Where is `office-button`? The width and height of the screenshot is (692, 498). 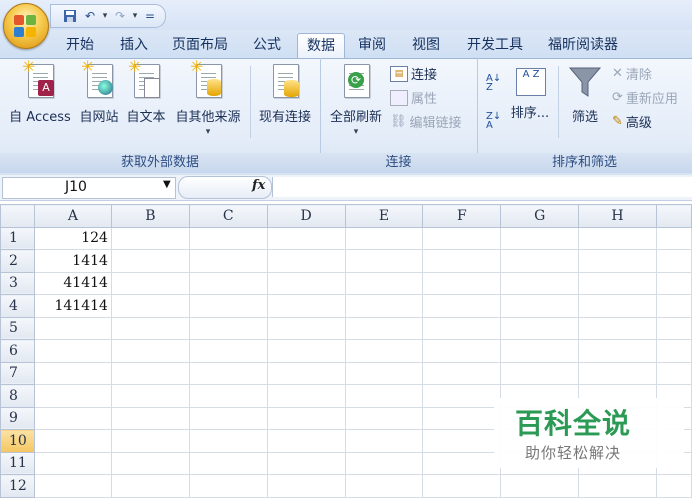
office-button is located at coordinates (26, 26).